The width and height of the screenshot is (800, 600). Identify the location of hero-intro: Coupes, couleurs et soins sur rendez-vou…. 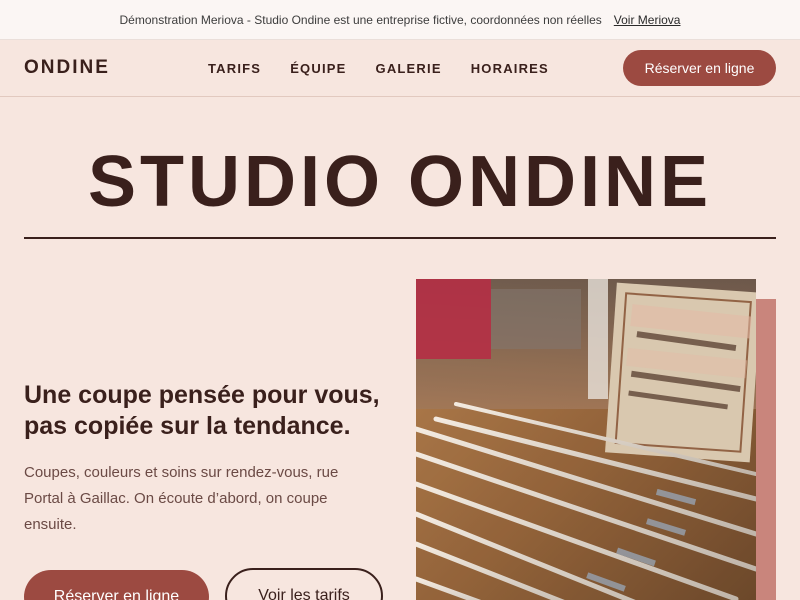
(181, 498).